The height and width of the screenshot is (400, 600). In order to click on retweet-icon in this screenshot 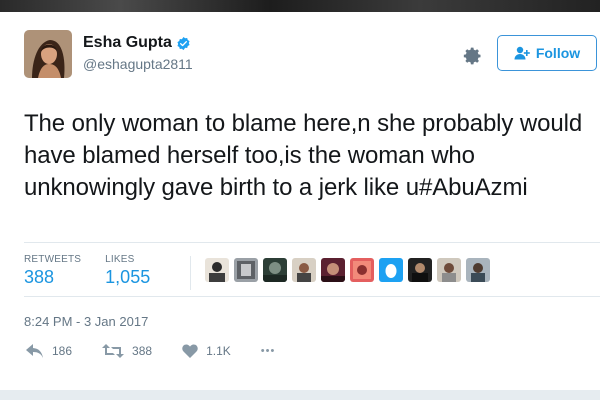, I will do `click(113, 351)`.